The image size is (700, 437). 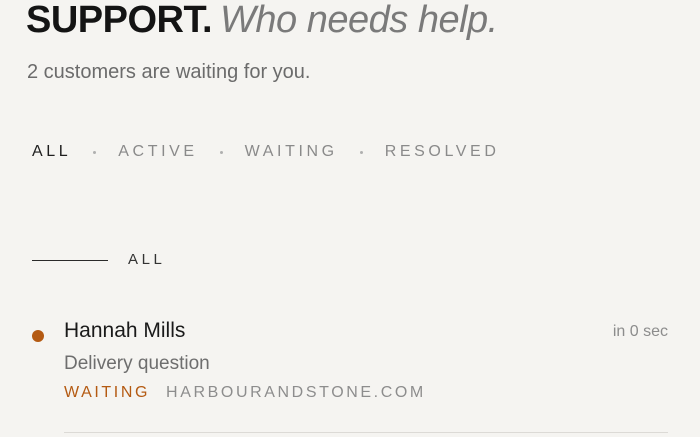 I want to click on waiting-summary: 2 customers are waiting for you., so click(x=169, y=72).